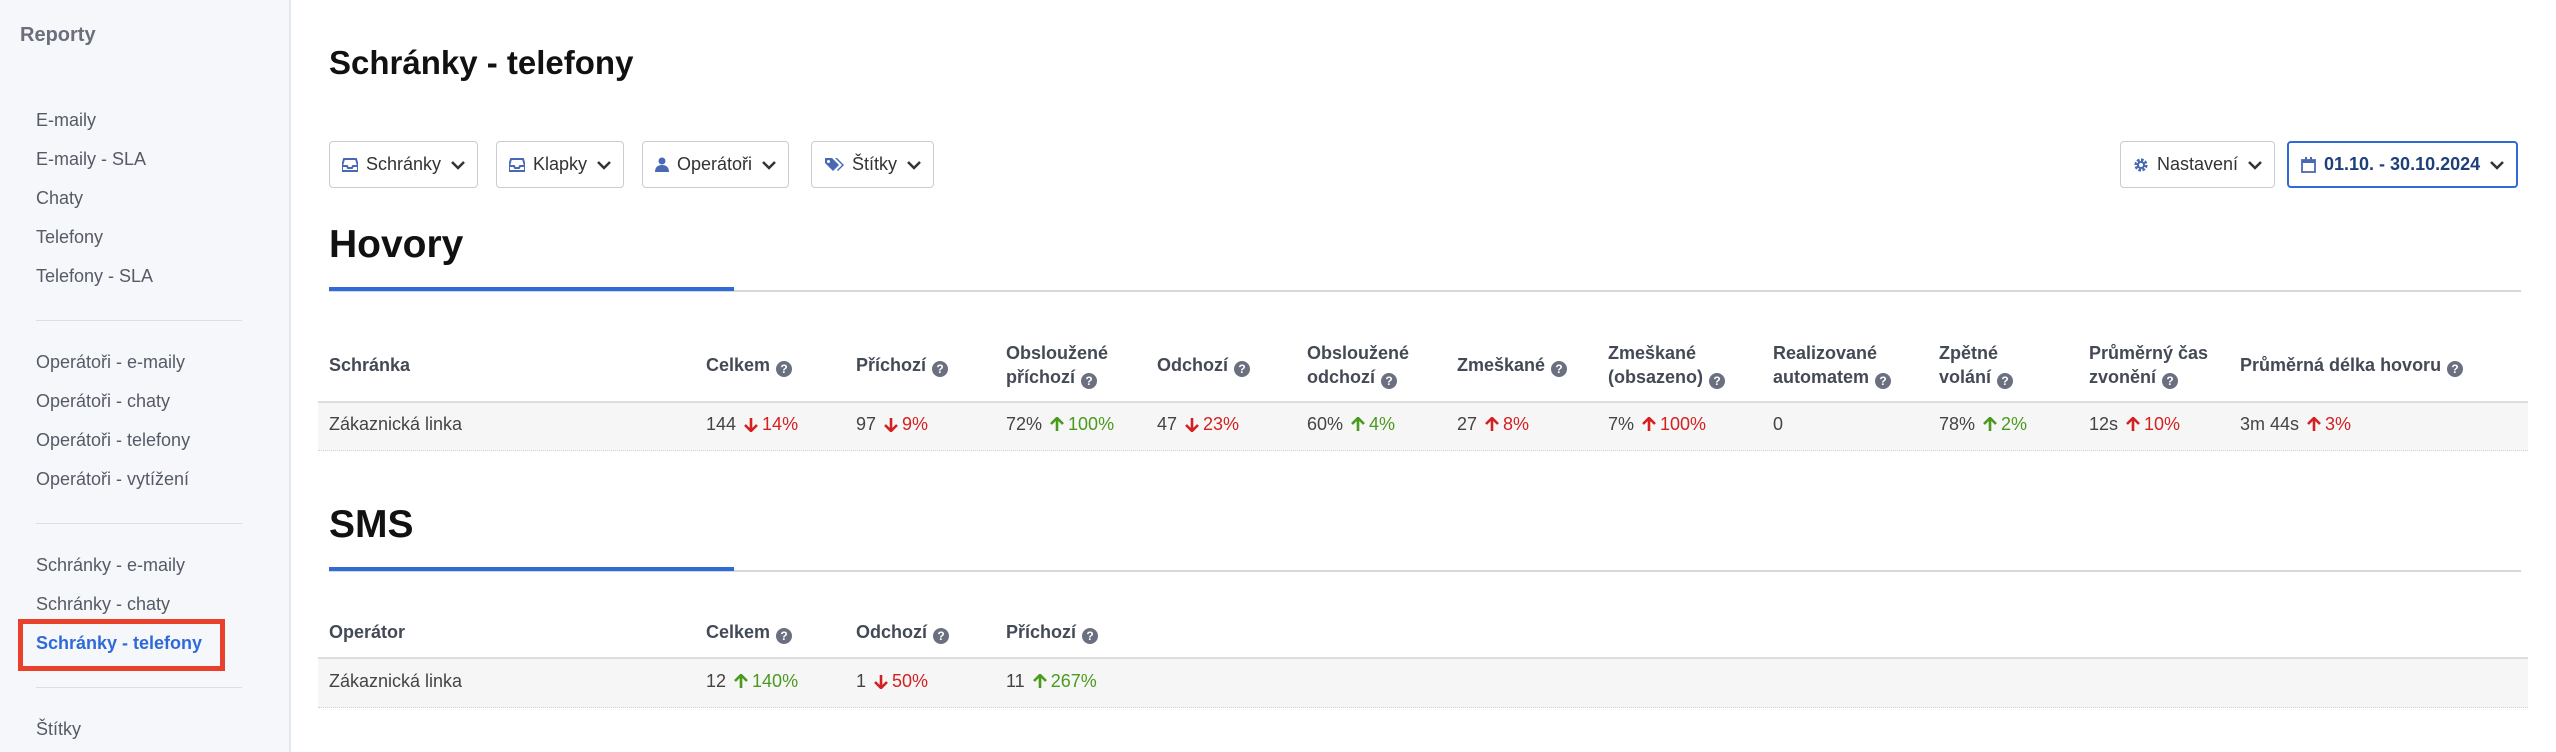  What do you see at coordinates (2153, 424) in the screenshot?
I see `metric-change: 10%` at bounding box center [2153, 424].